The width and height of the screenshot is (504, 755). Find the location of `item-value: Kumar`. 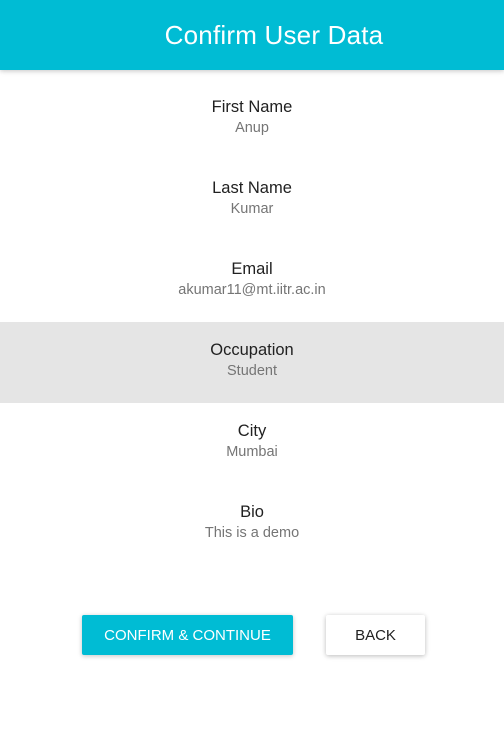

item-value: Kumar is located at coordinates (252, 208).